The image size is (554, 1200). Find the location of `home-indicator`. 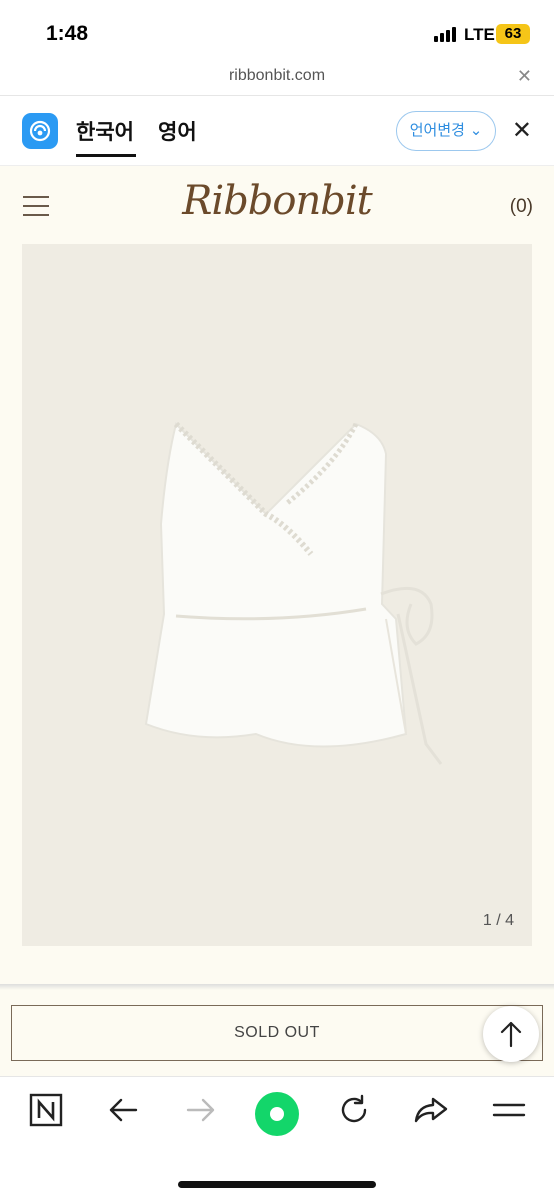

home-indicator is located at coordinates (277, 1184).